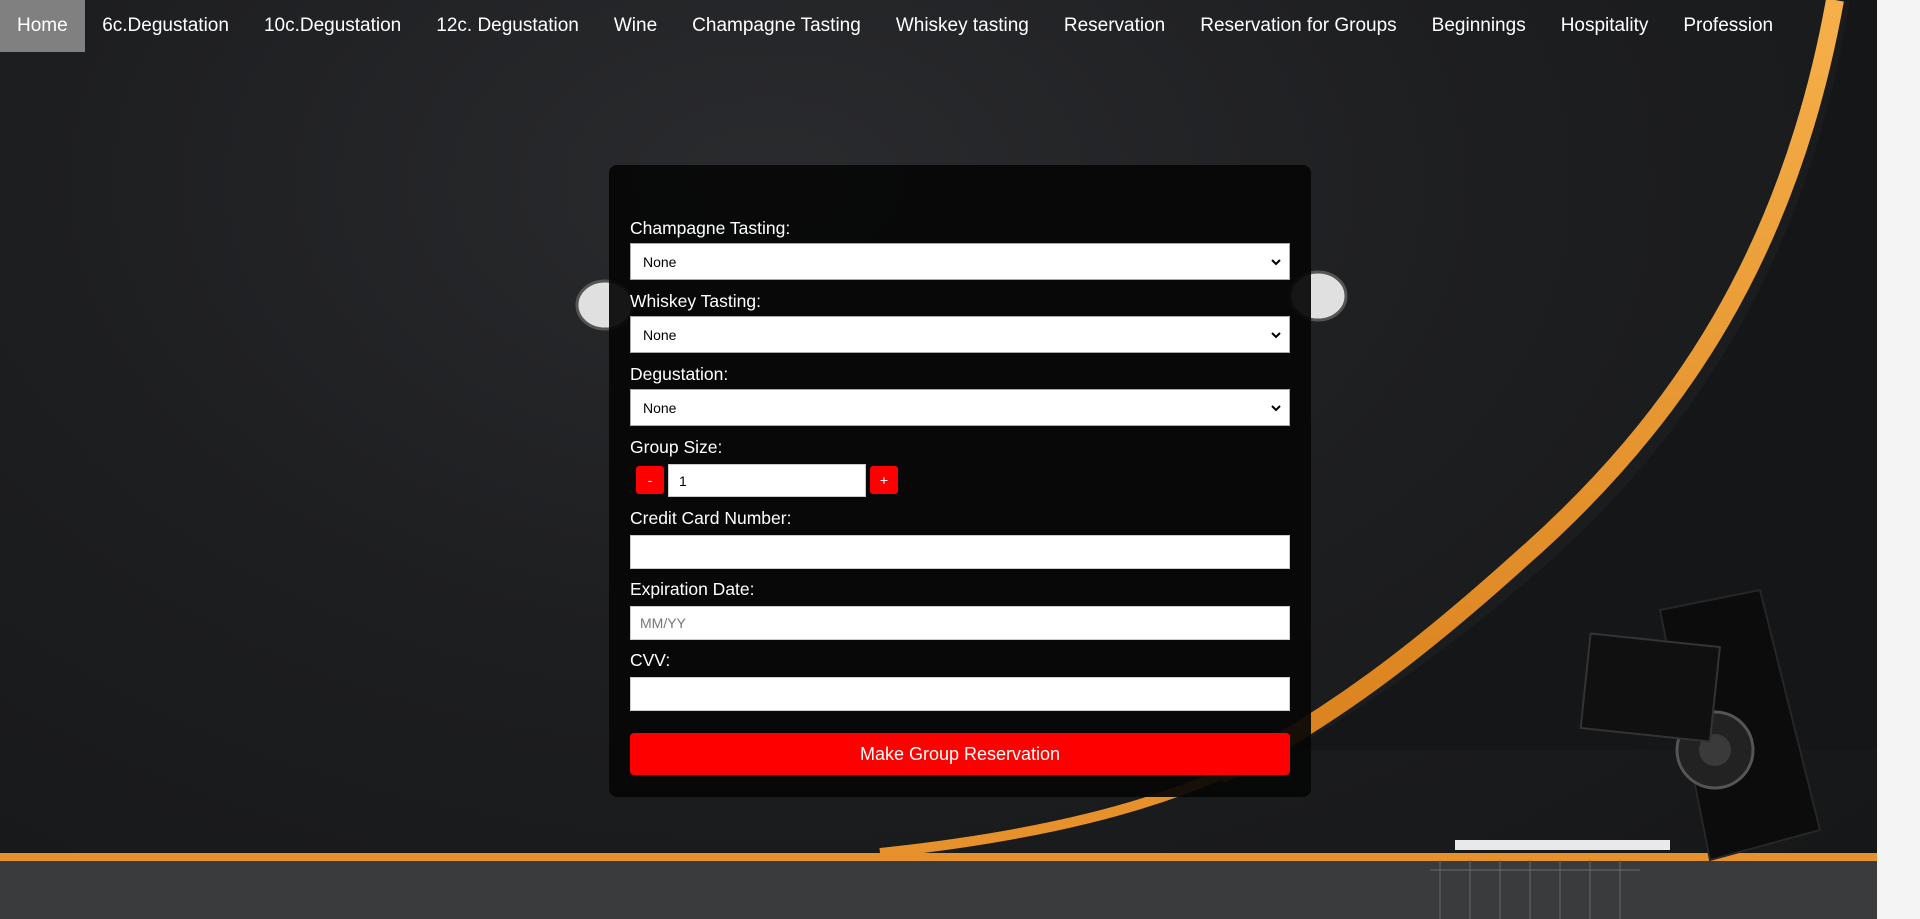 The width and height of the screenshot is (1920, 919). I want to click on make-group-reservation-button: Make Group Reservation, so click(960, 754).